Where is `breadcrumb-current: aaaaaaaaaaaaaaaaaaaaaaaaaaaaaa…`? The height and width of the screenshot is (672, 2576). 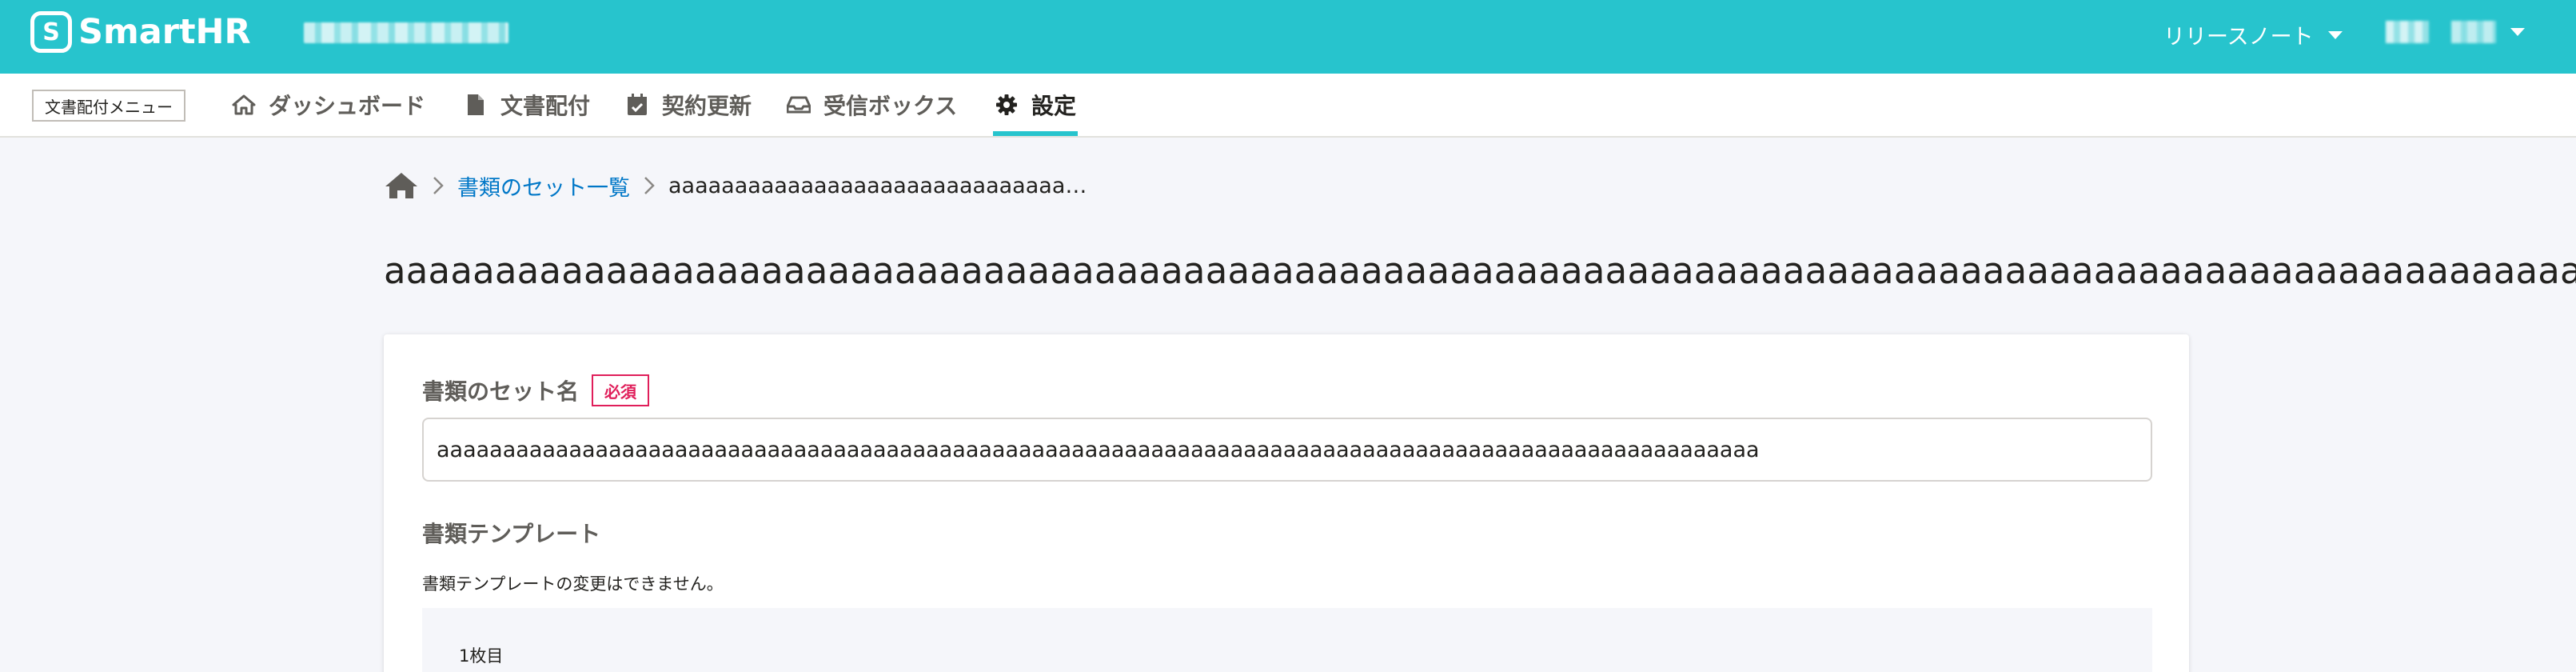 breadcrumb-current: aaaaaaaaaaaaaaaaaaaaaaaaaaaaaa… is located at coordinates (878, 185).